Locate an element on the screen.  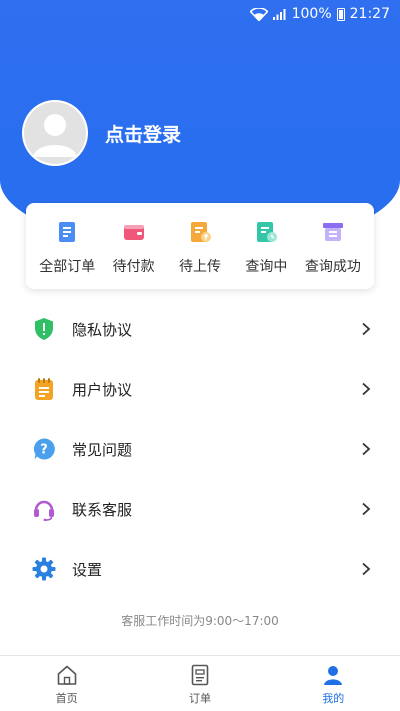
default-avatar-icon is located at coordinates (55, 133).